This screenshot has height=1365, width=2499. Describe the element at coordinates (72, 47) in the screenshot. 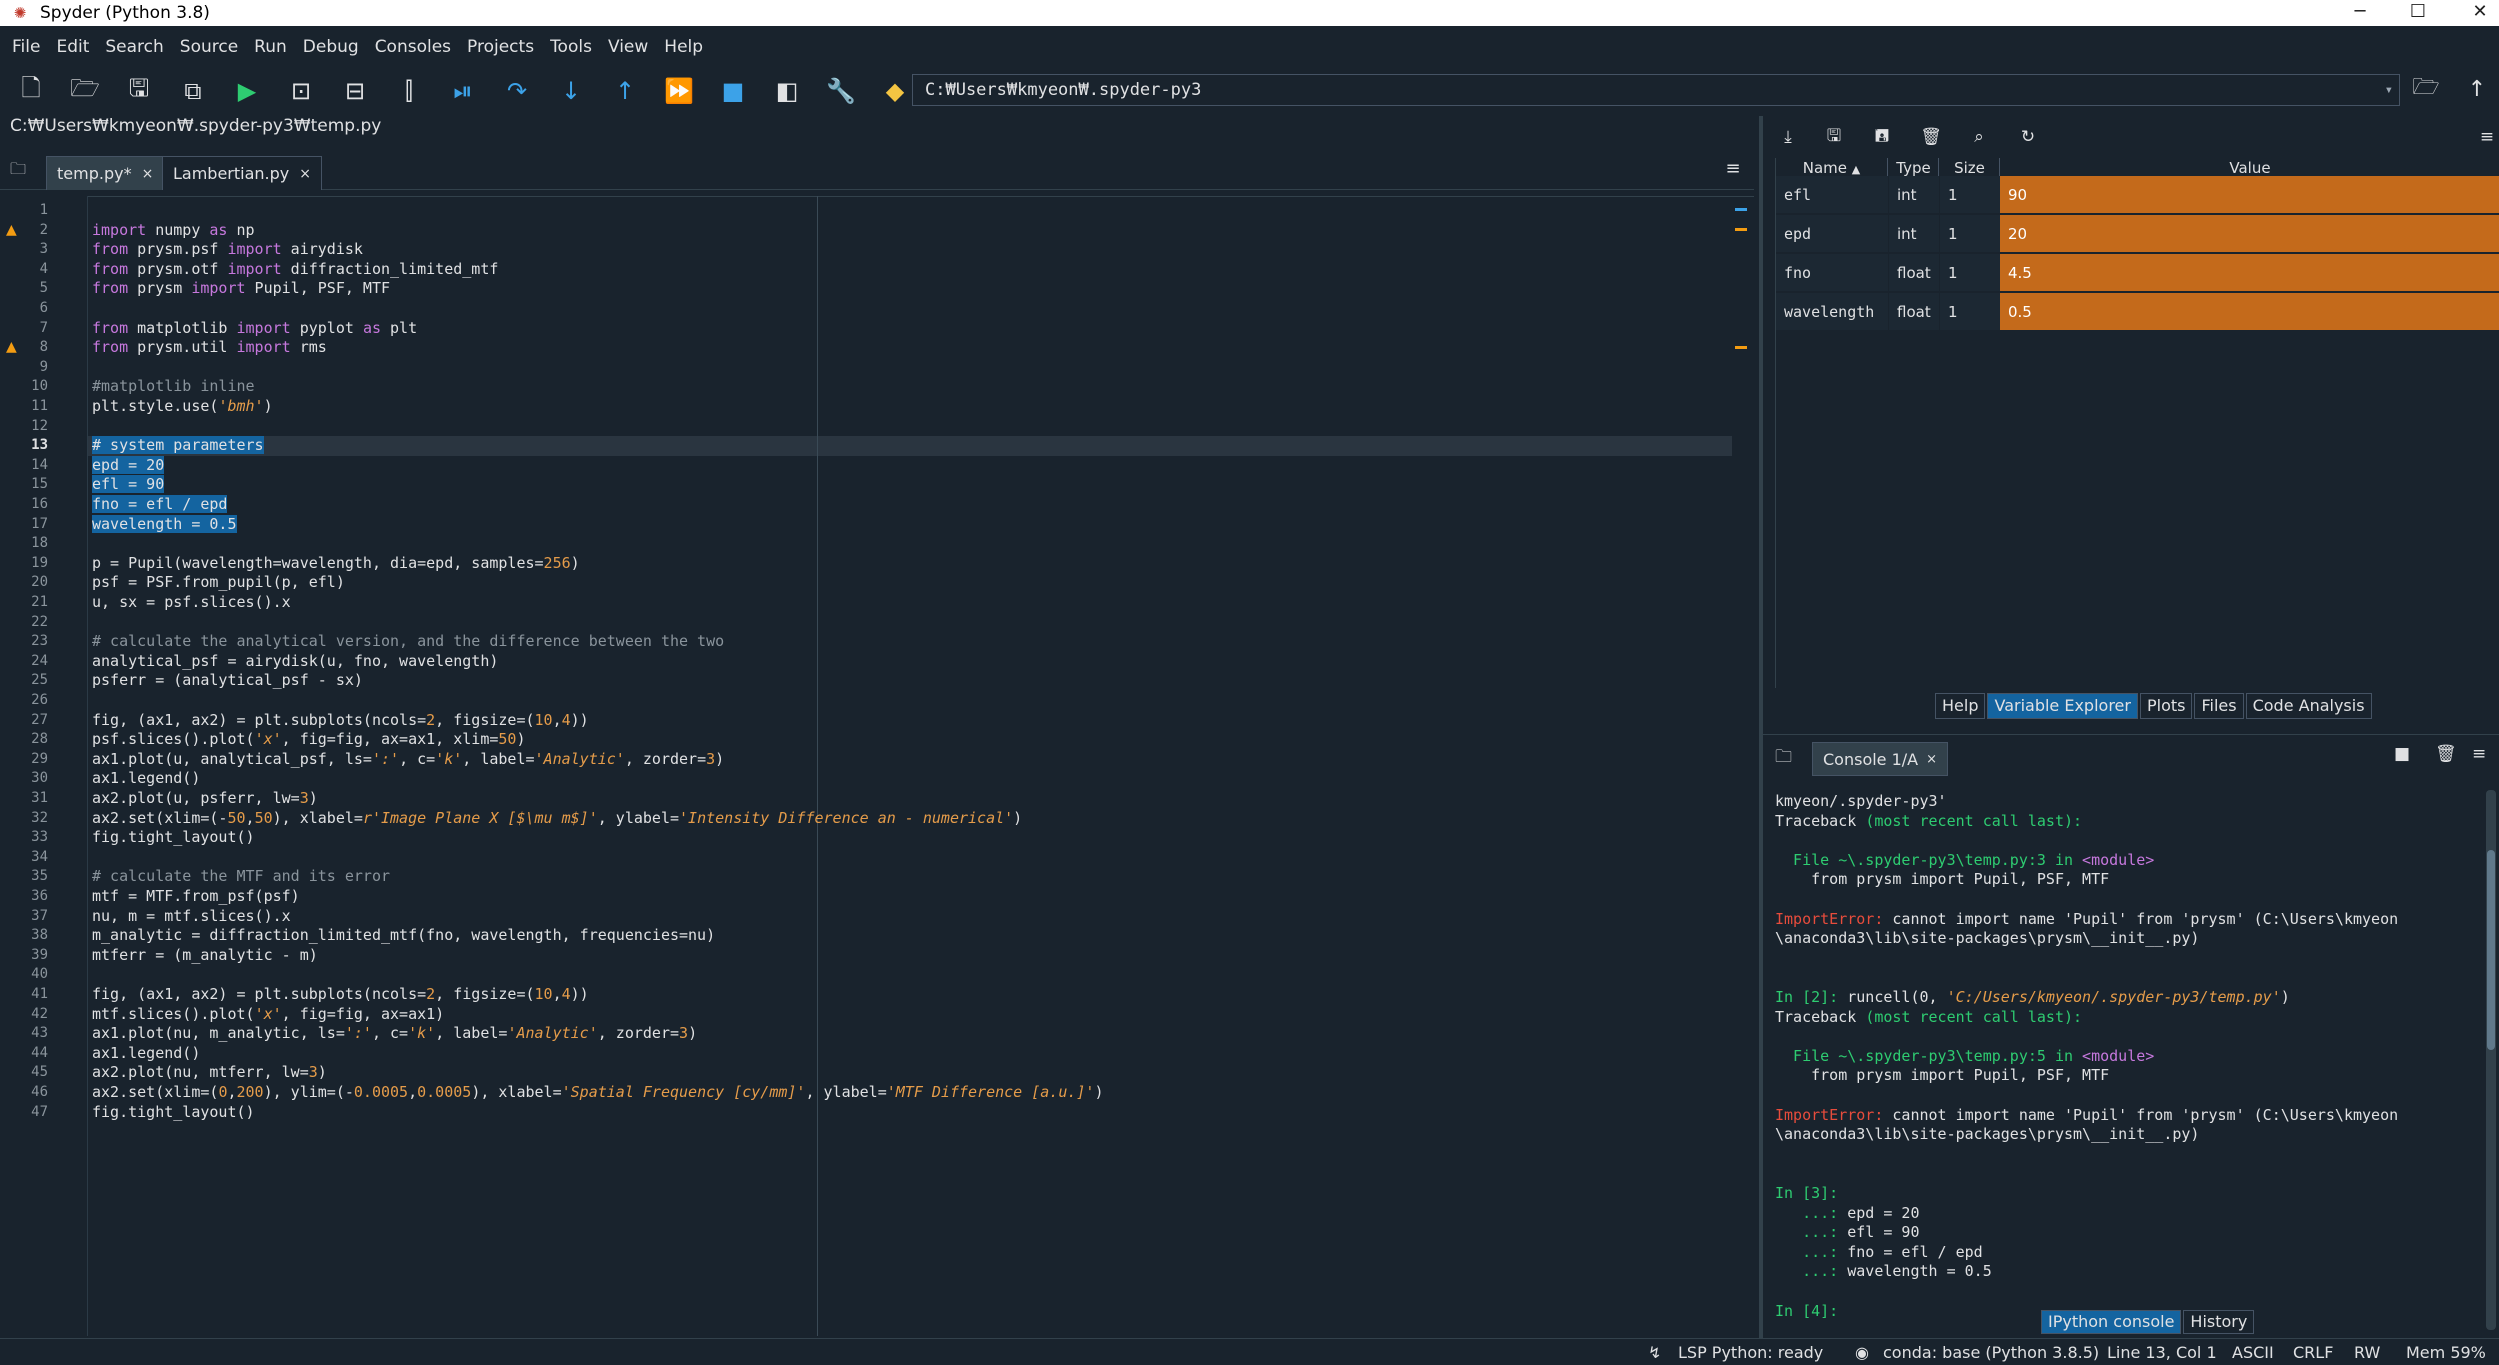

I see `menu-edit: Edit` at that location.